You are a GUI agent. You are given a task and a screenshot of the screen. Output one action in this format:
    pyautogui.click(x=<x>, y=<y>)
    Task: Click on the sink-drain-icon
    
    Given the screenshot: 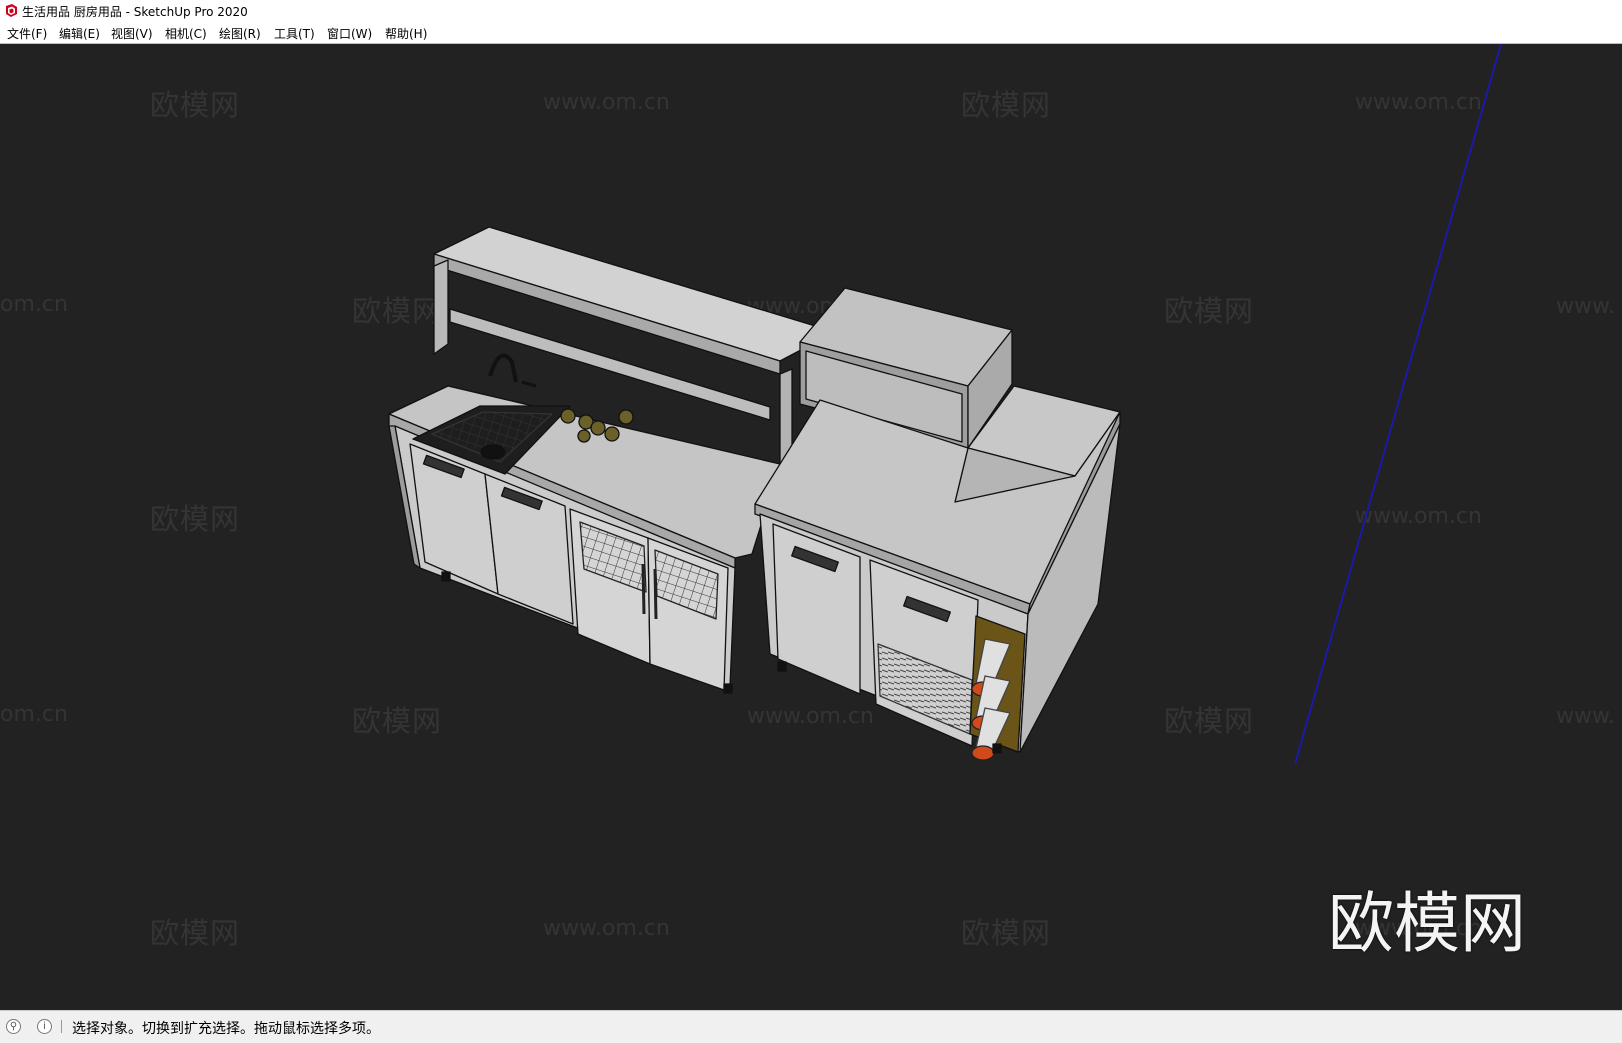 What is the action you would take?
    pyautogui.click(x=493, y=452)
    